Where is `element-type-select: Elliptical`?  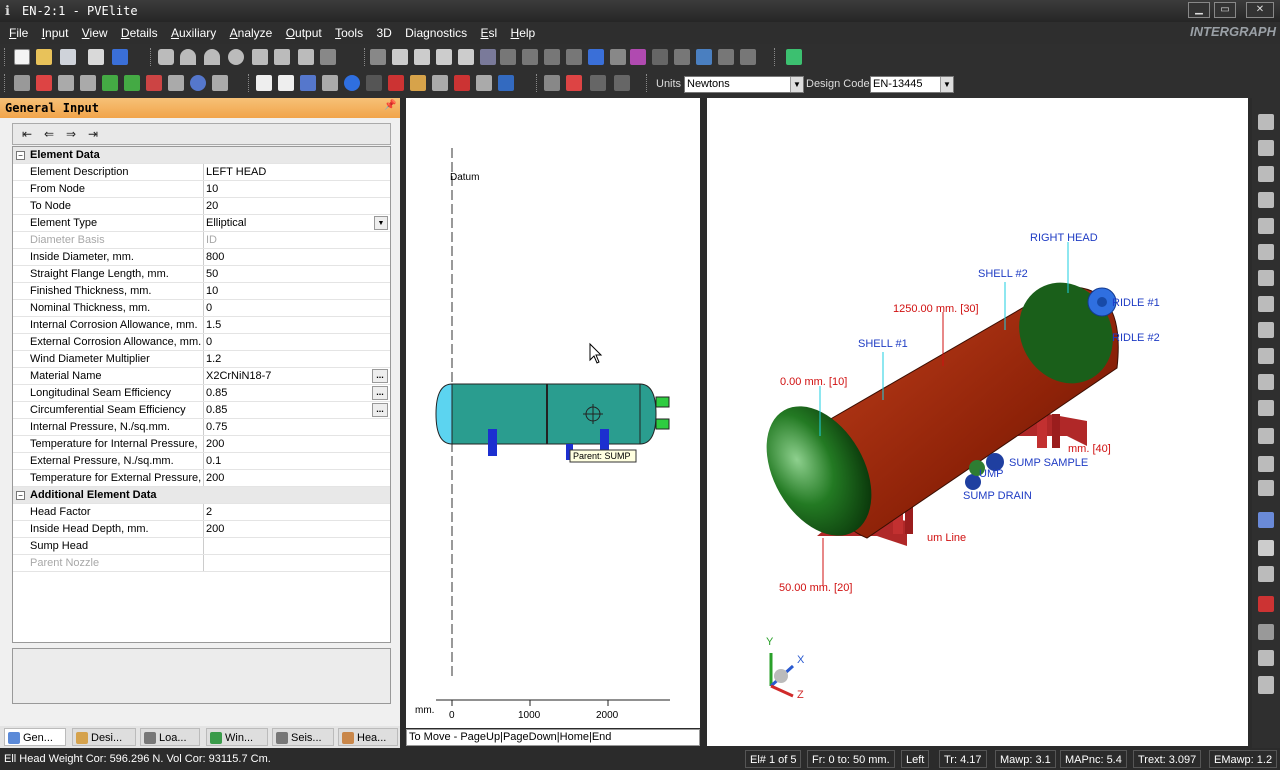
element-type-select: Elliptical is located at coordinates (296, 223).